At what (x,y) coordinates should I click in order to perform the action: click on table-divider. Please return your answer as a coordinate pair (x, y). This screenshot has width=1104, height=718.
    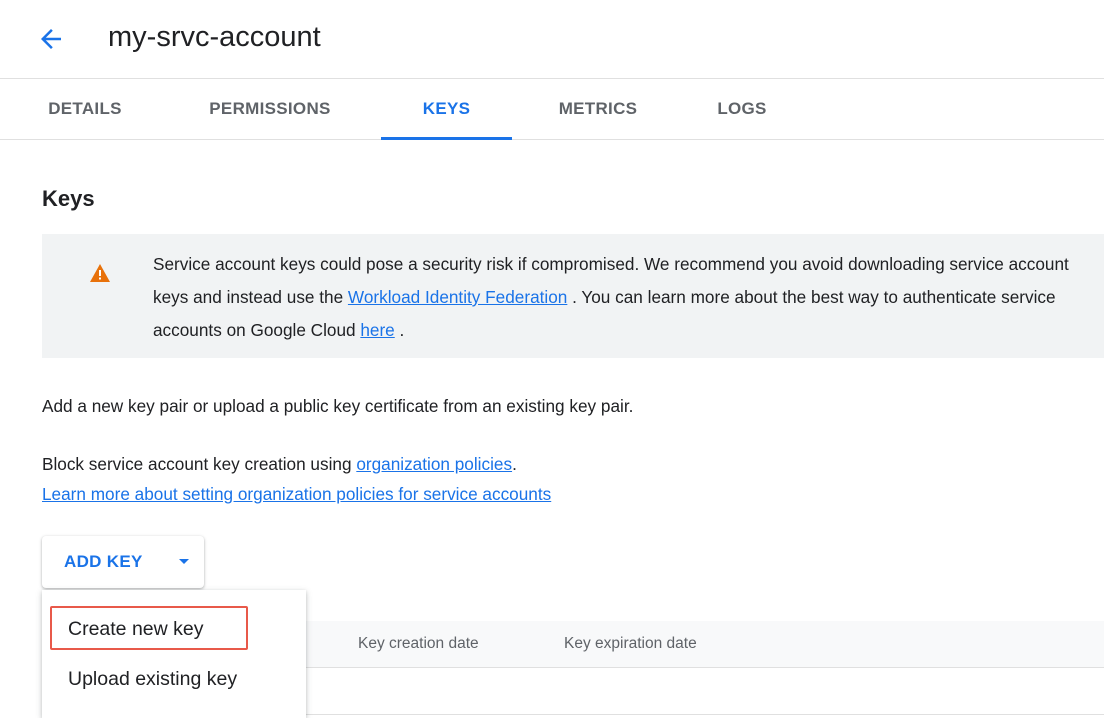
    Looking at the image, I should click on (705, 714).